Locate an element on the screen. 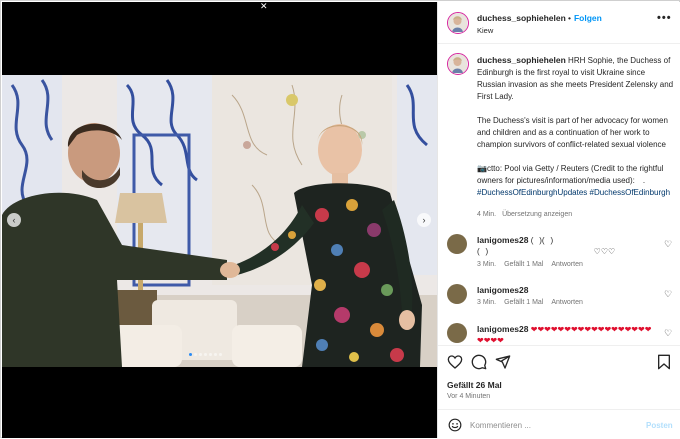 The image size is (680, 439). comment-body: lanigomes28 ❤❤❤❤❤❤❤❤❤❤❤❤❤❤❤❤❤❤❤❤❤❤ is located at coordinates (567, 334).